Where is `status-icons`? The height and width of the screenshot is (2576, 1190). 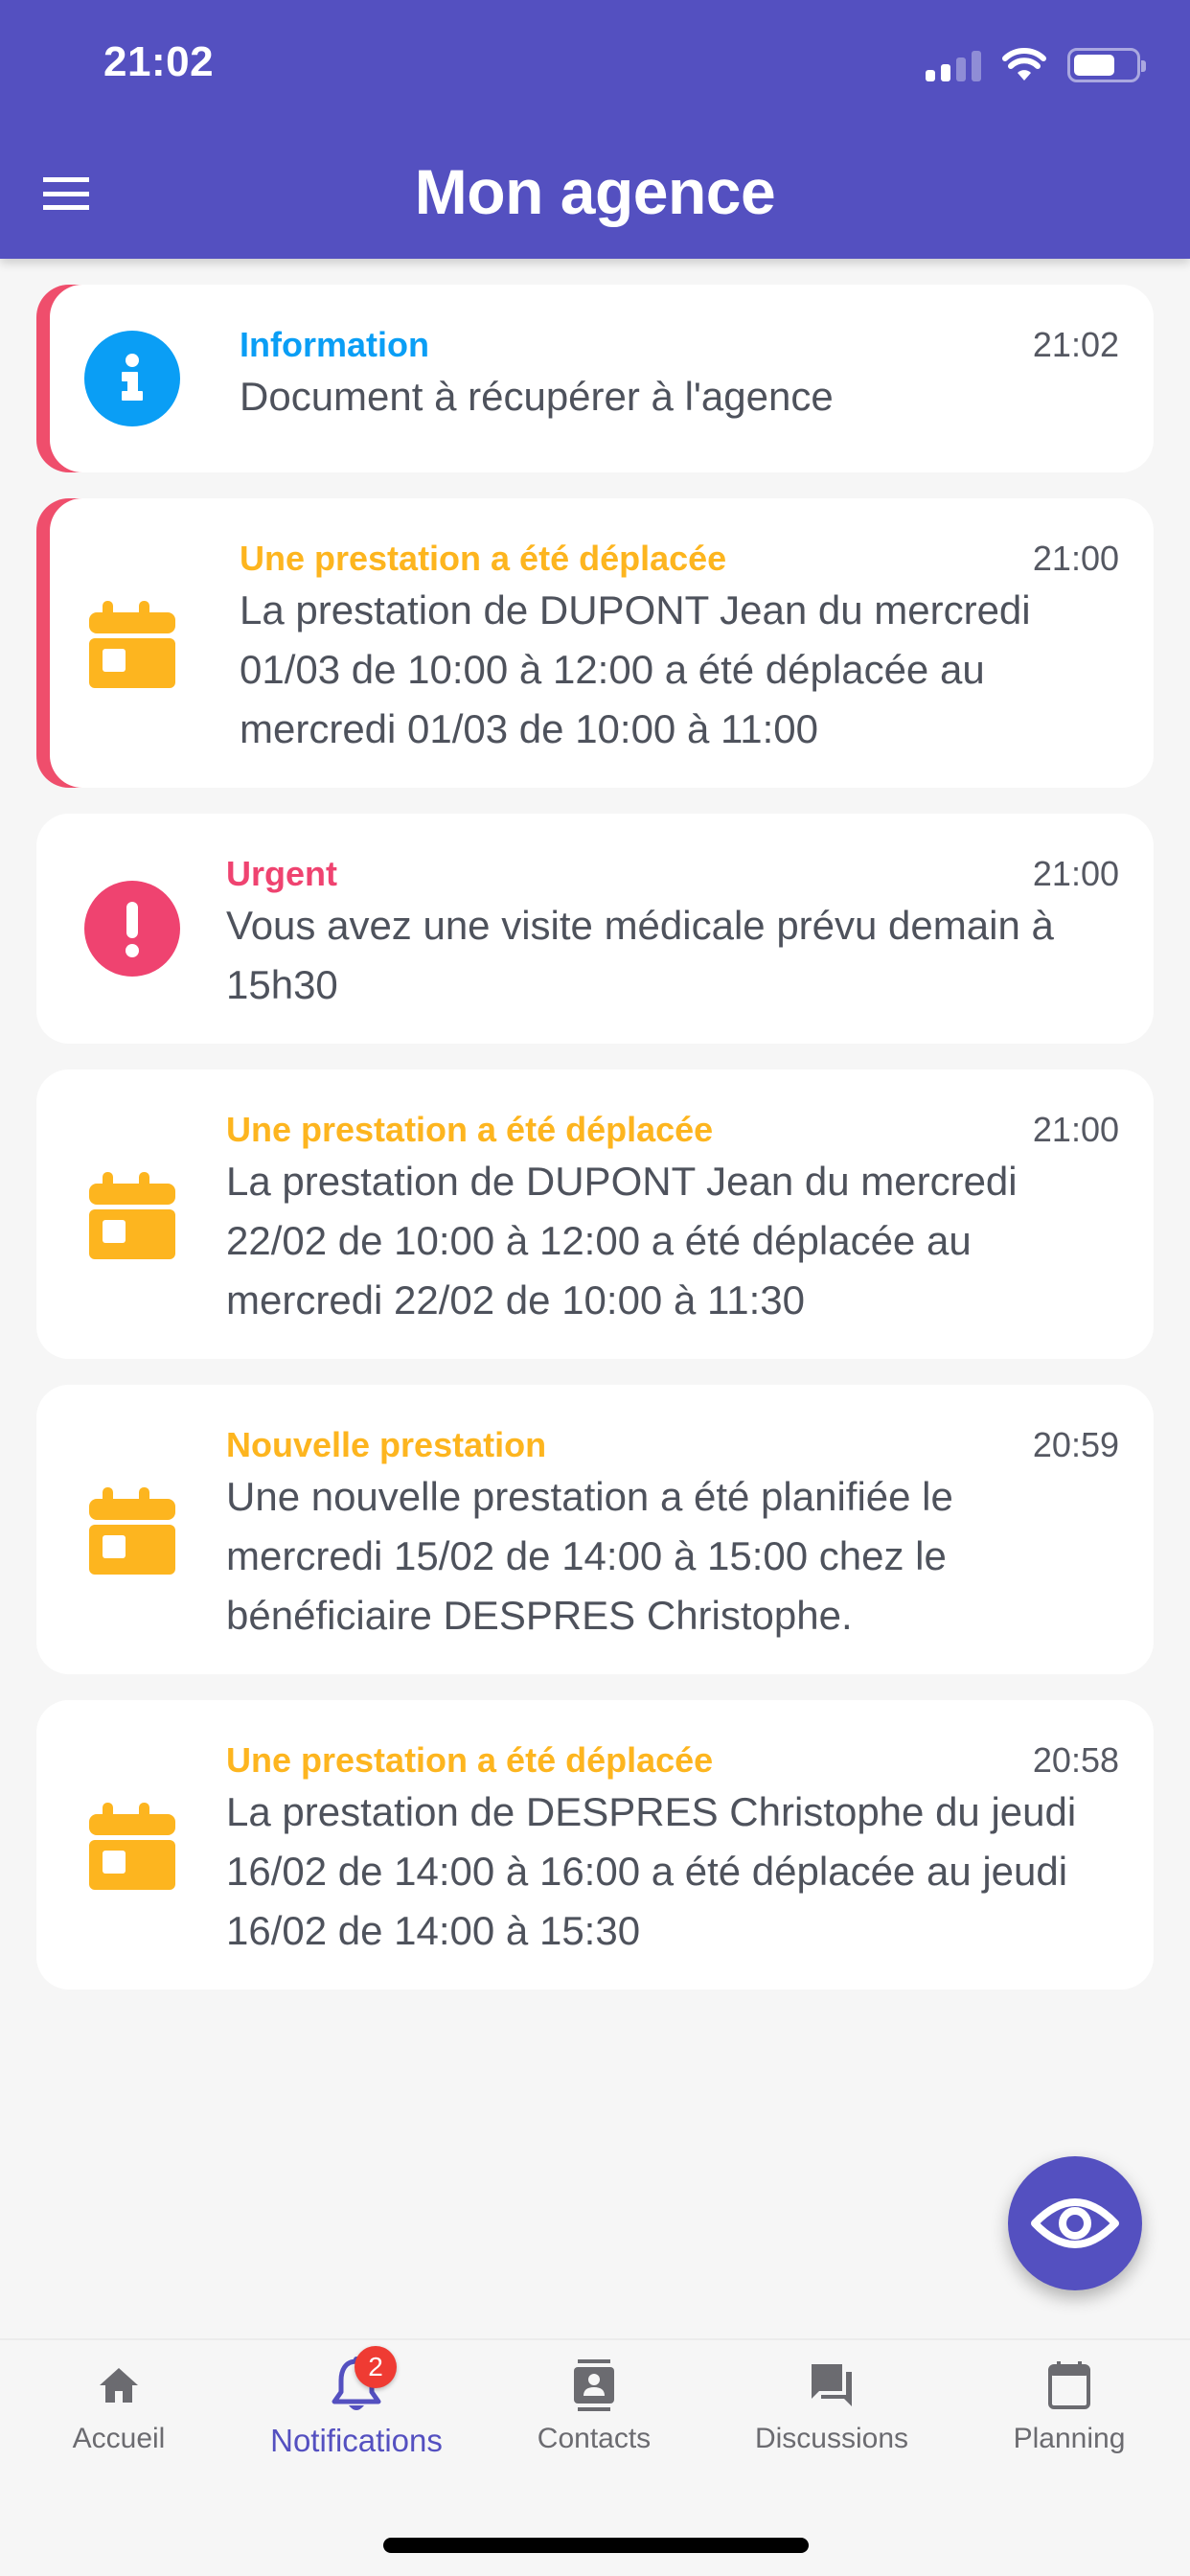 status-icons is located at coordinates (1036, 65).